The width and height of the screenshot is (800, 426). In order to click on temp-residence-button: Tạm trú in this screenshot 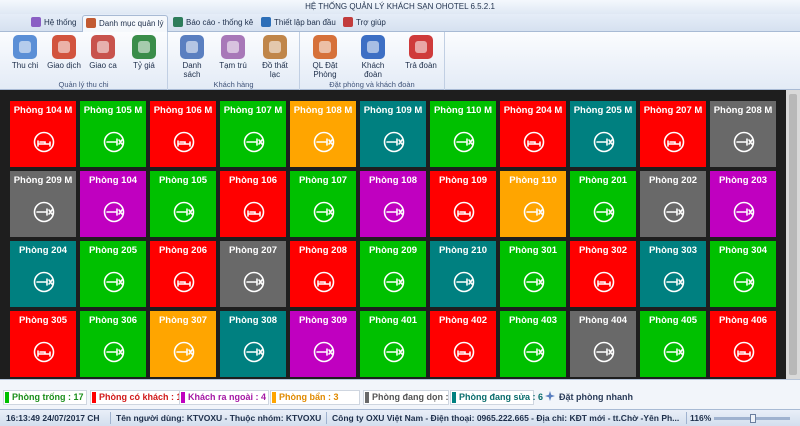, I will do `click(233, 52)`.